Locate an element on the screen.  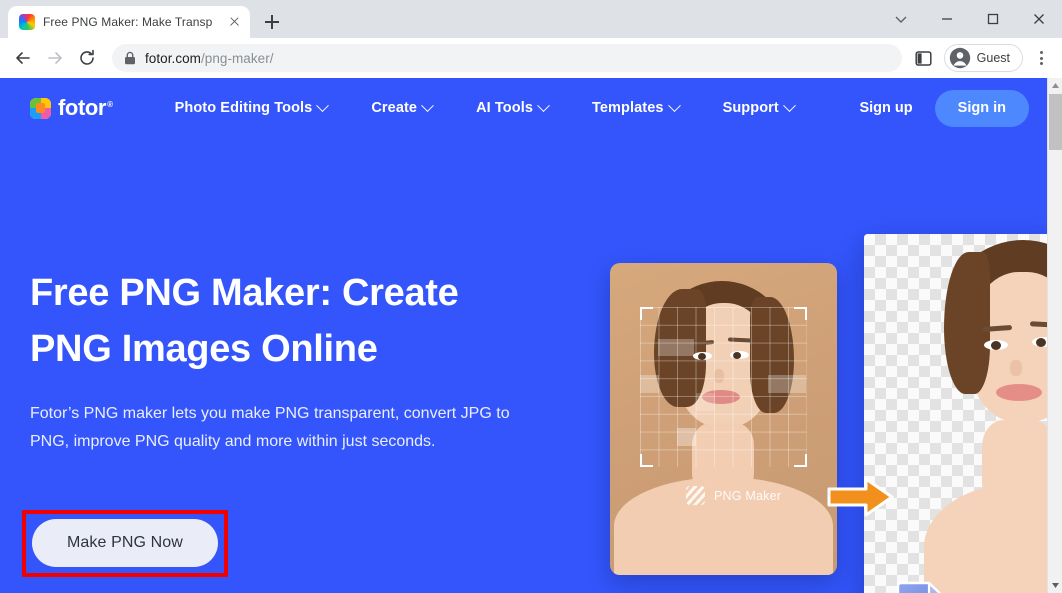
selection-grid is located at coordinates (723, 387).